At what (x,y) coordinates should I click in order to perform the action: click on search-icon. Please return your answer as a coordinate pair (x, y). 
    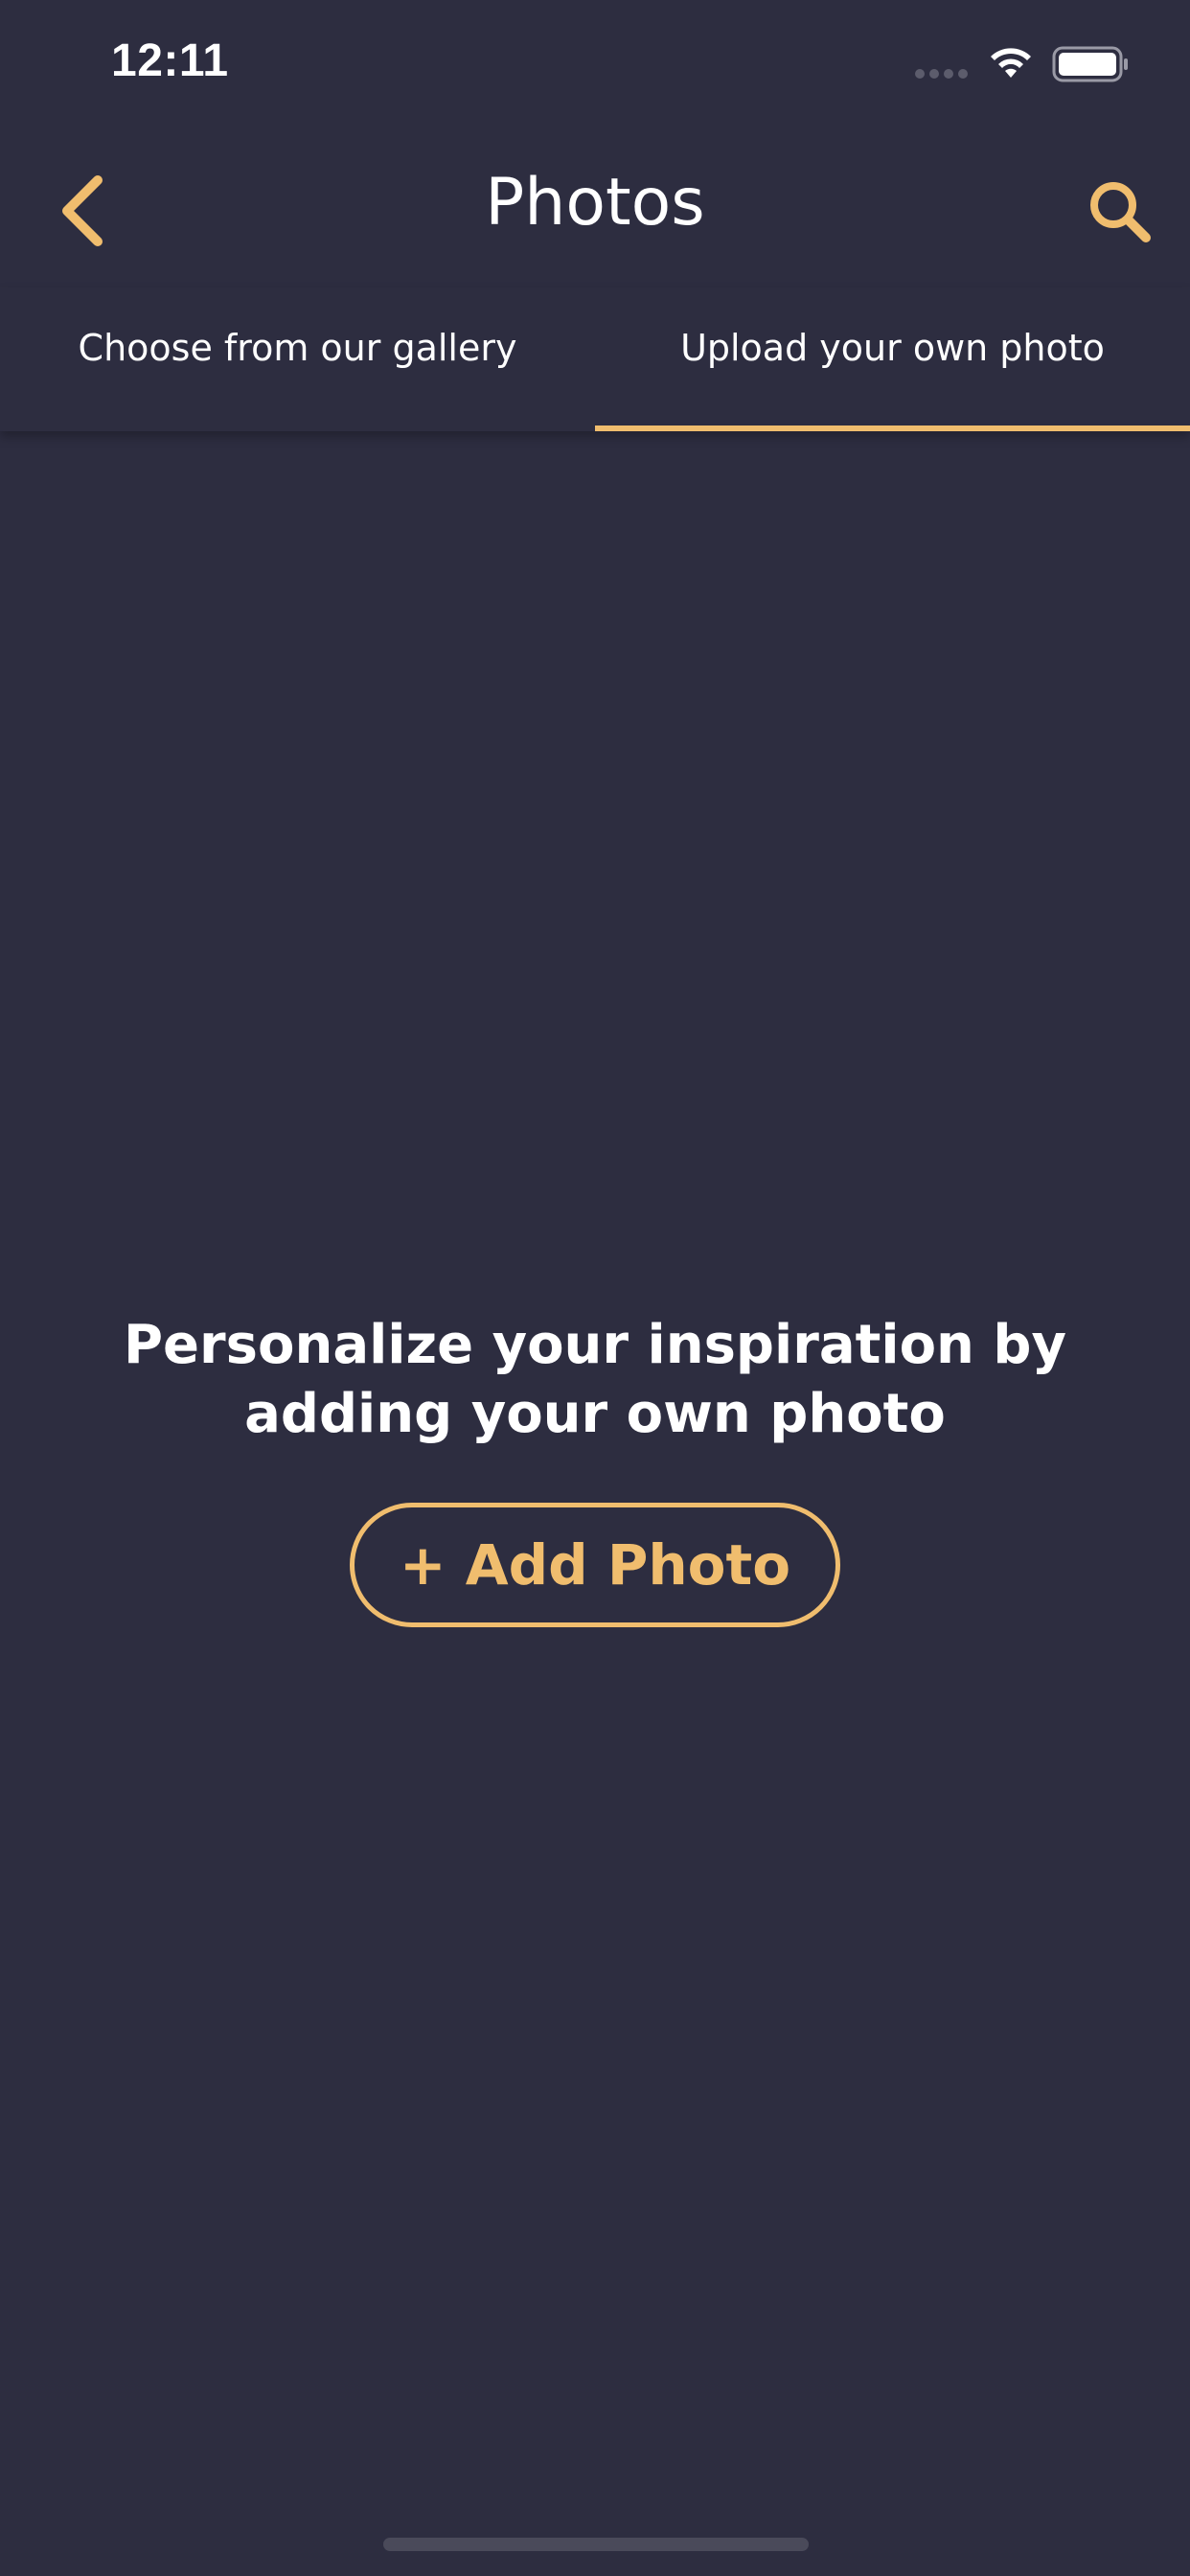
    Looking at the image, I should click on (1121, 212).